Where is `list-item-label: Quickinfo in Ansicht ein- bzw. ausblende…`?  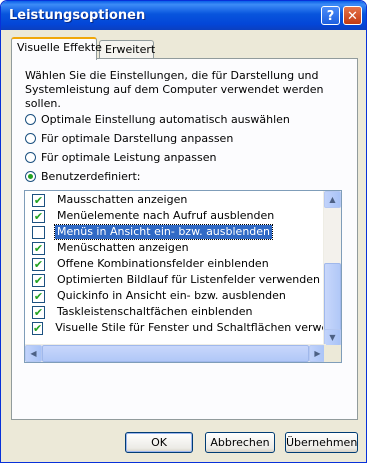
list-item-label: Quickinfo in Ansicht ein- bzw. ausblende… is located at coordinates (171, 295).